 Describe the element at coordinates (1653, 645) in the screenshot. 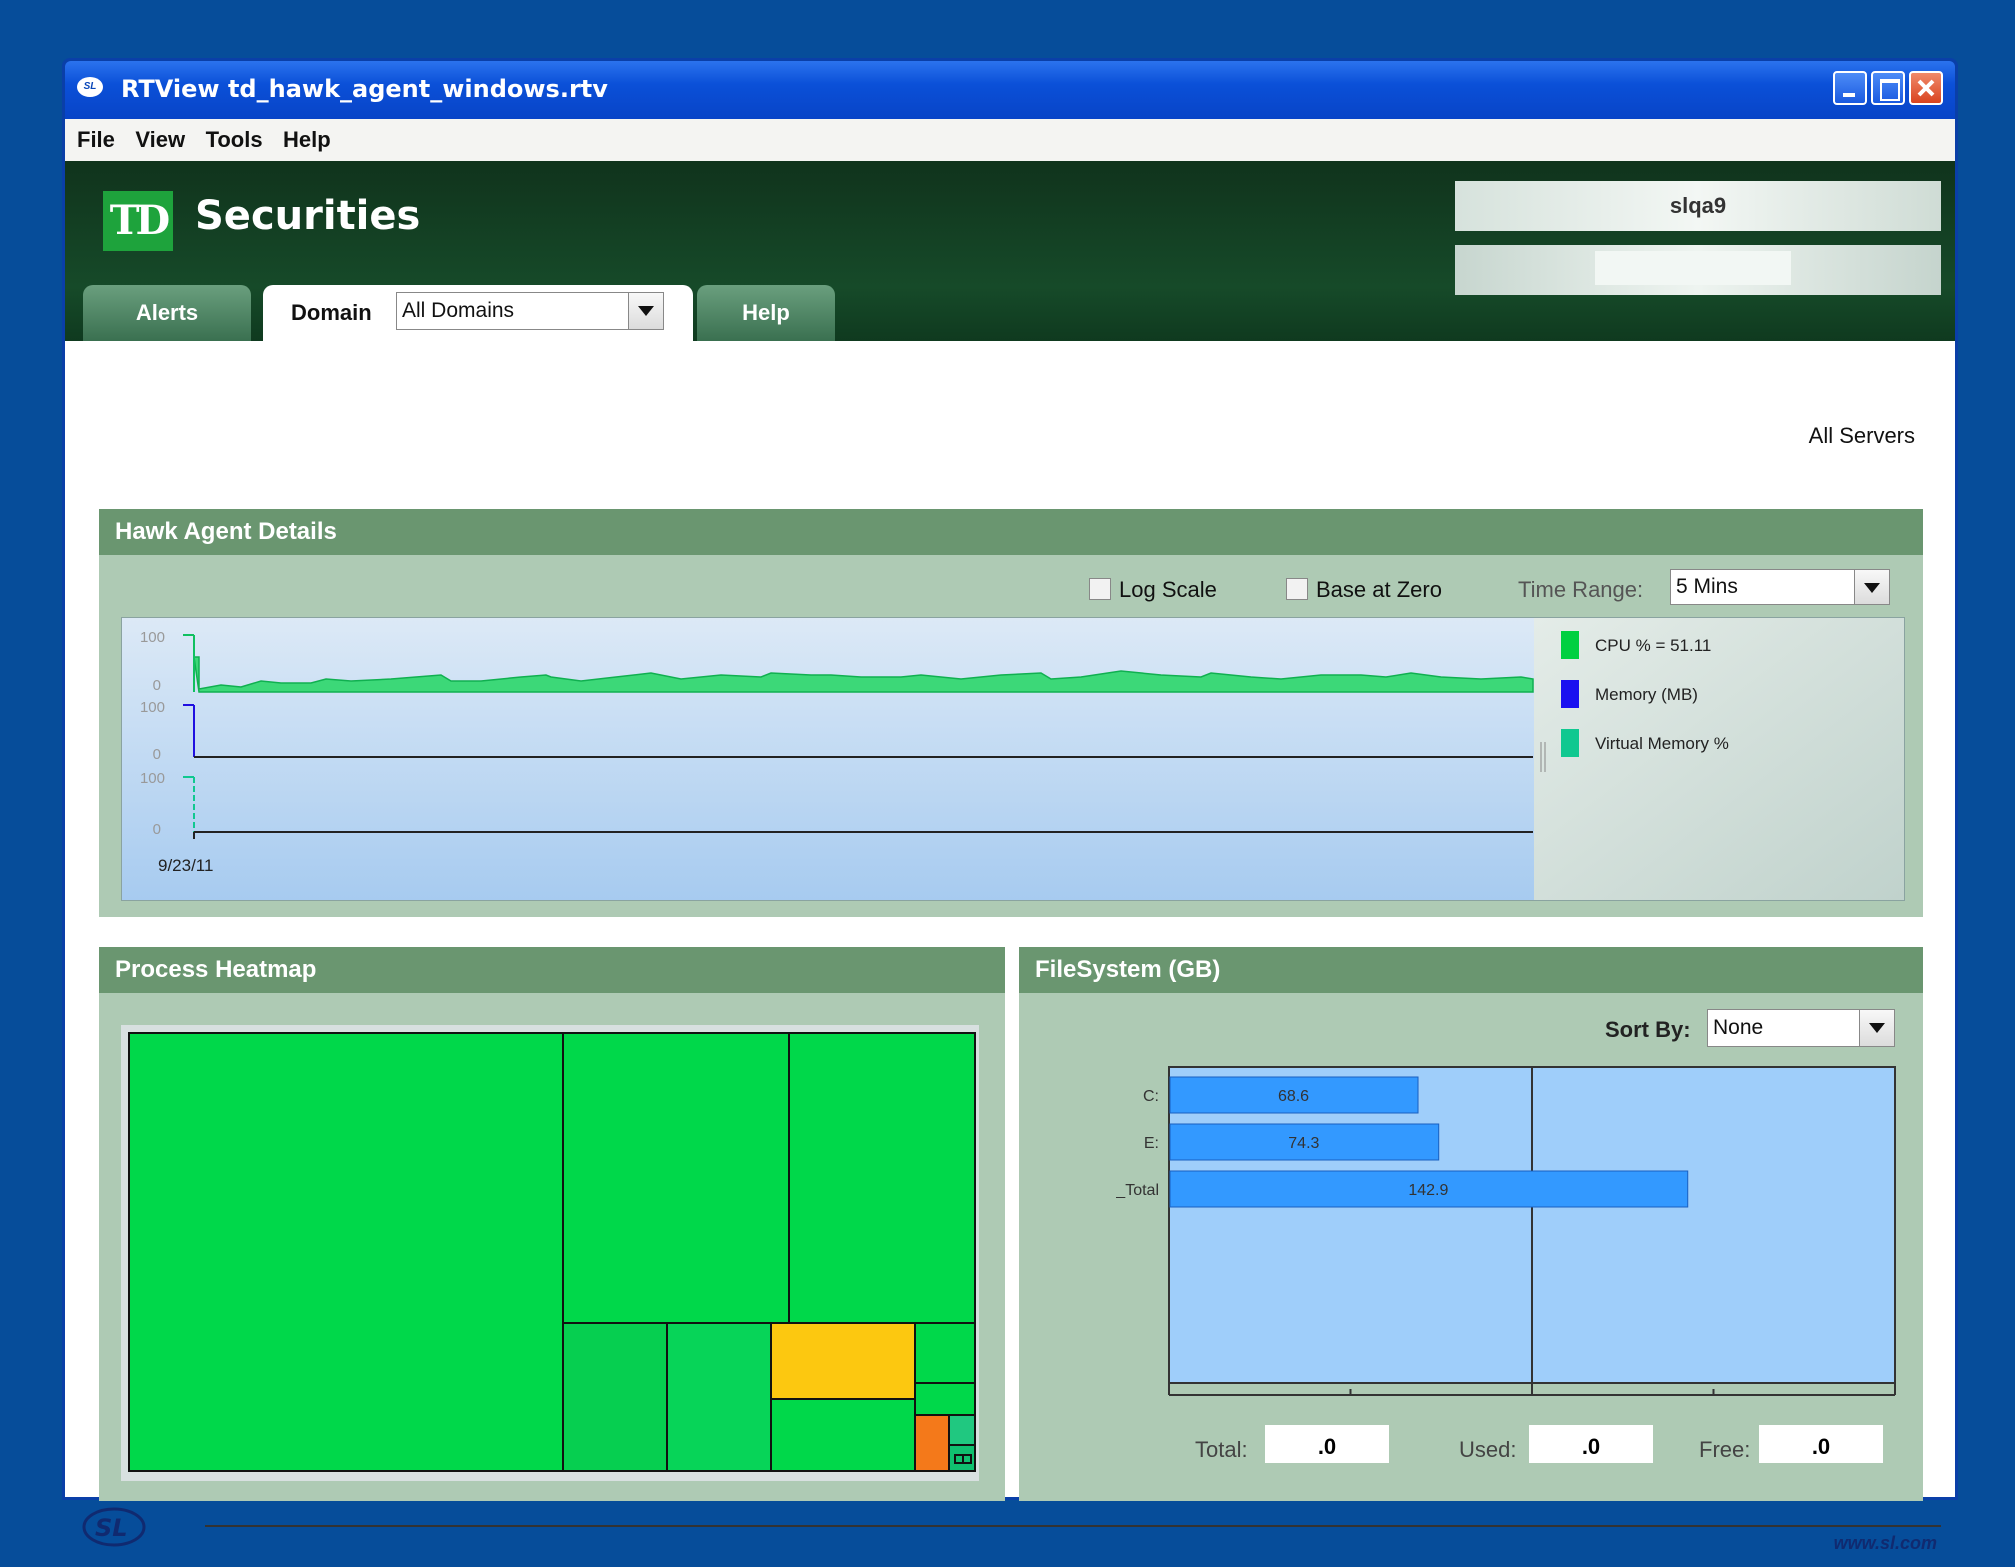

I see `legend-label: CPU % = 51.11` at that location.